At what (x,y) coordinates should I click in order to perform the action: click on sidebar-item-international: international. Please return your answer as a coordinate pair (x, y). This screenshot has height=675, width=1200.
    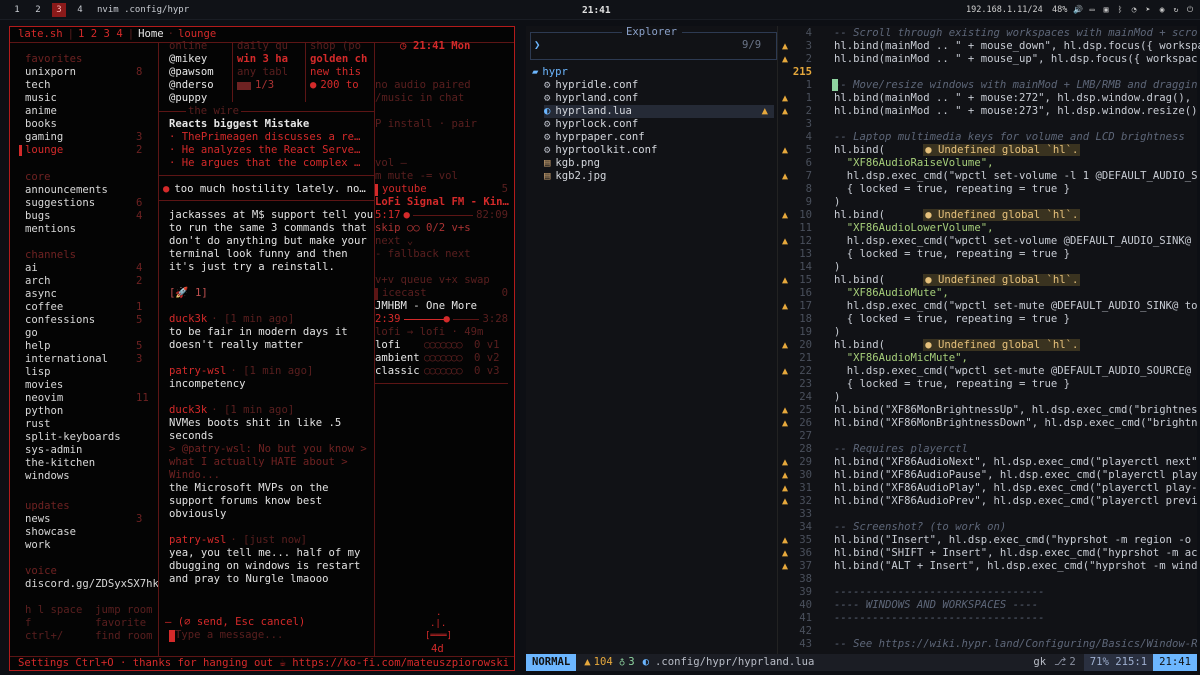
    Looking at the image, I should click on (66, 359).